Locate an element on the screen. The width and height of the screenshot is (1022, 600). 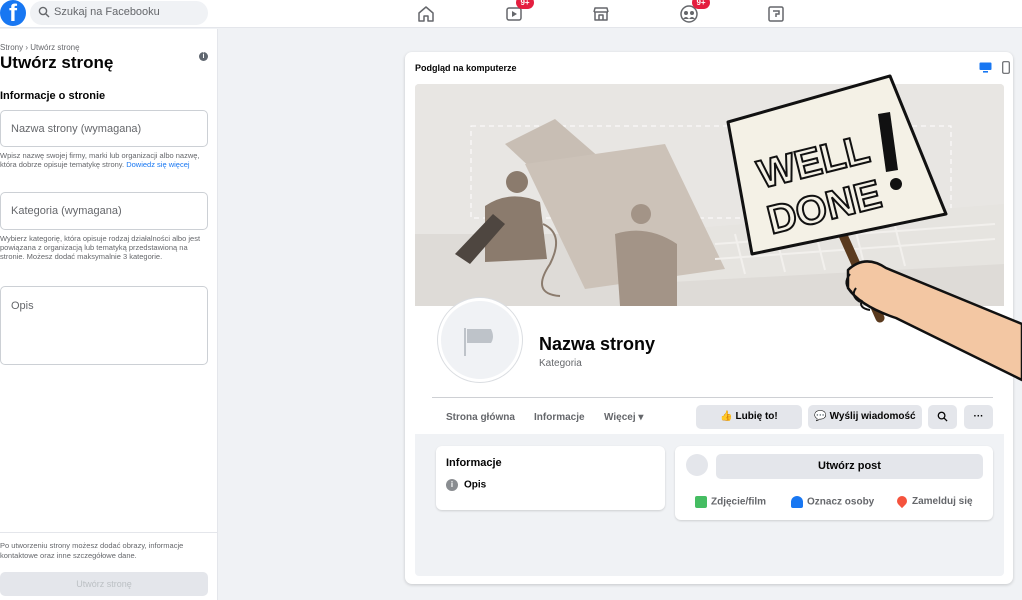
category-input: Kategoria (wymagana) is located at coordinates (104, 211).